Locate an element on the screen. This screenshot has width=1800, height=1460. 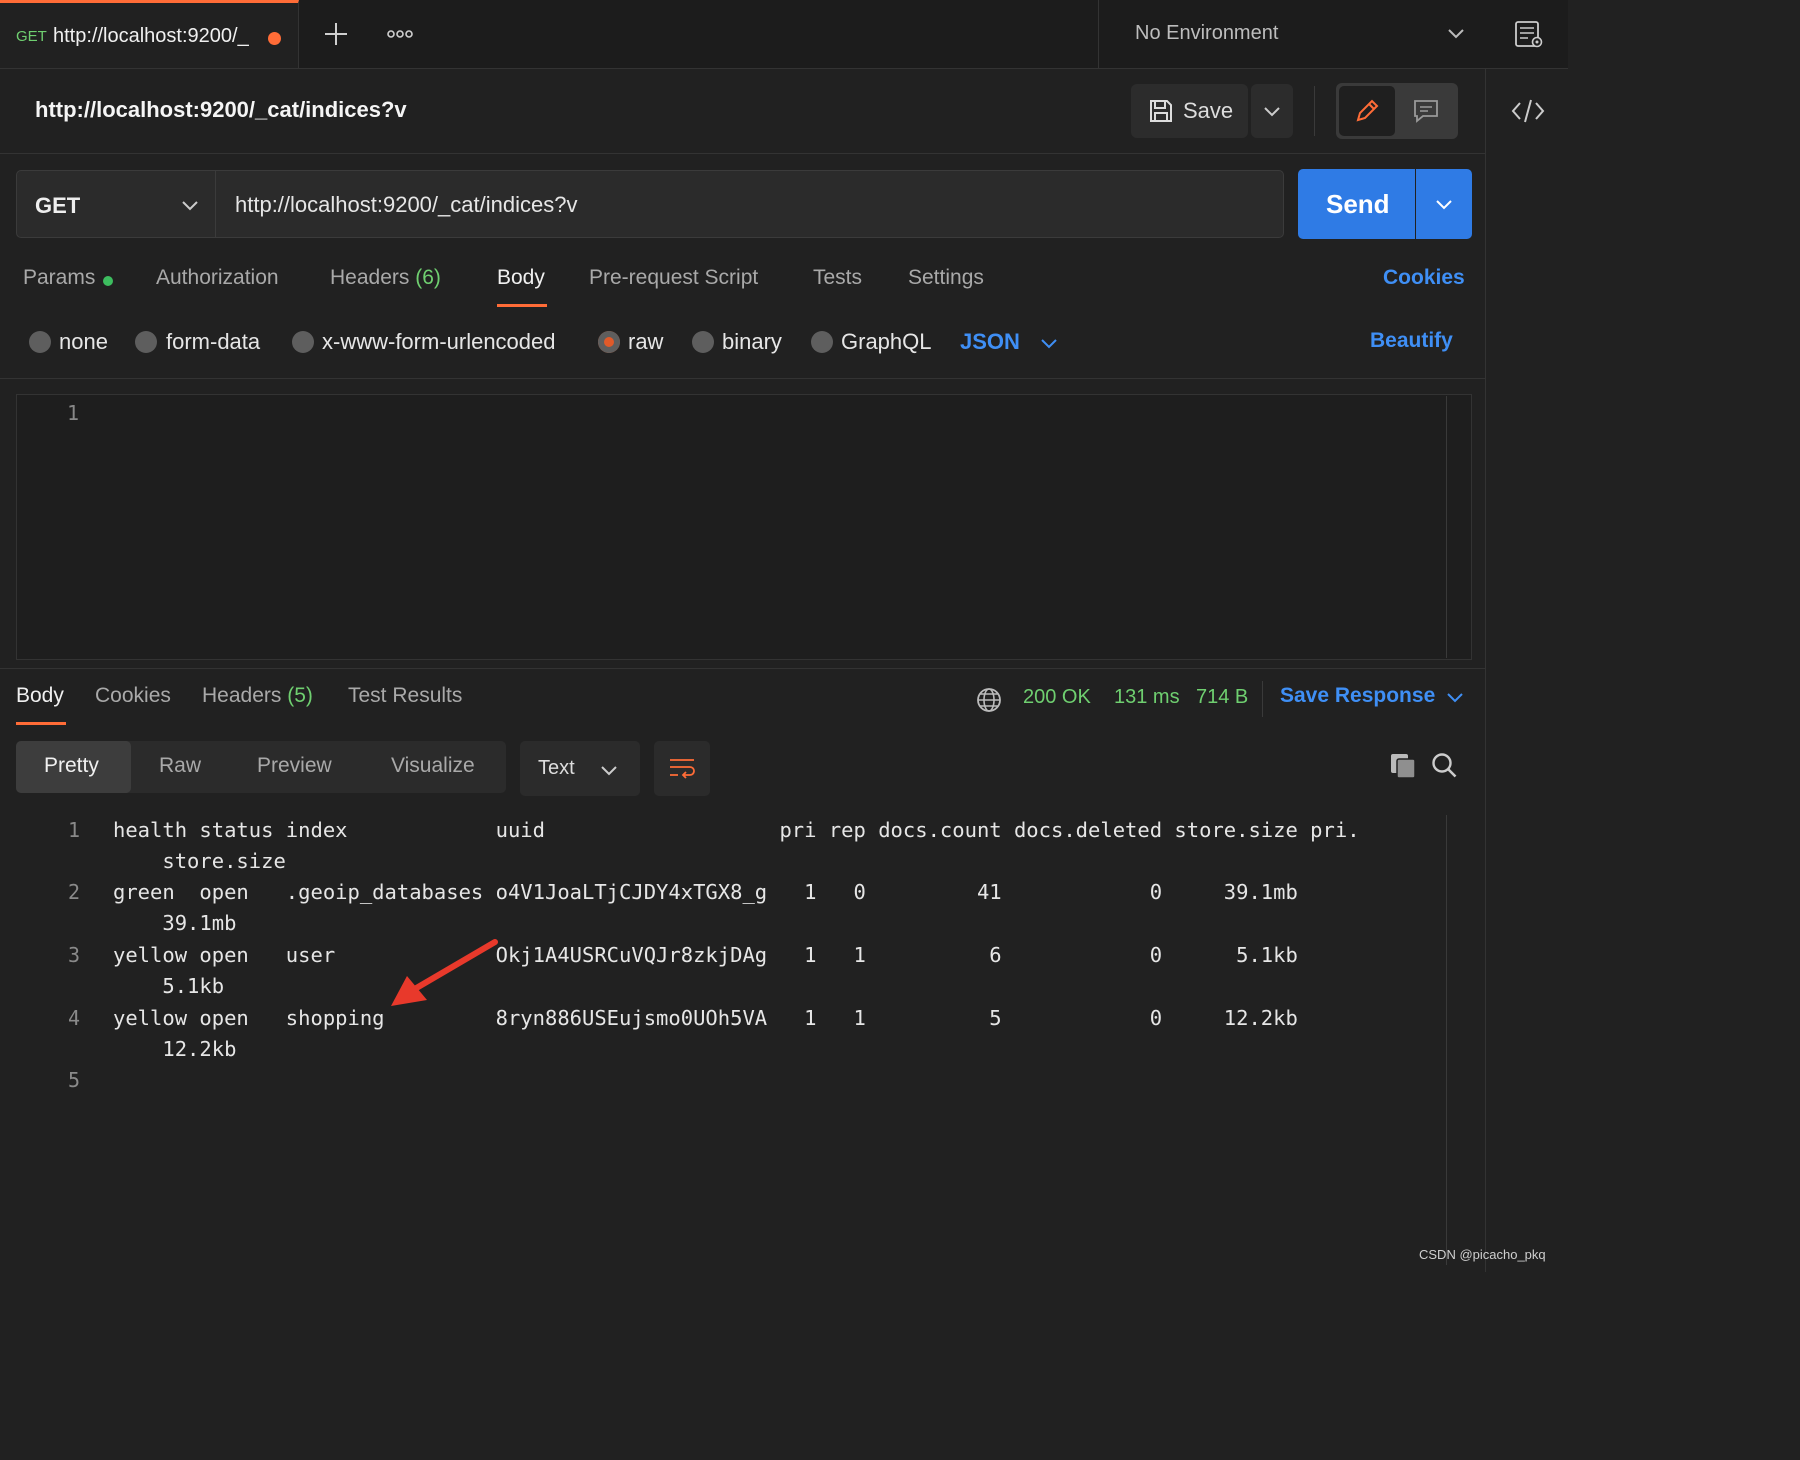
radio-graphql is located at coordinates (822, 342).